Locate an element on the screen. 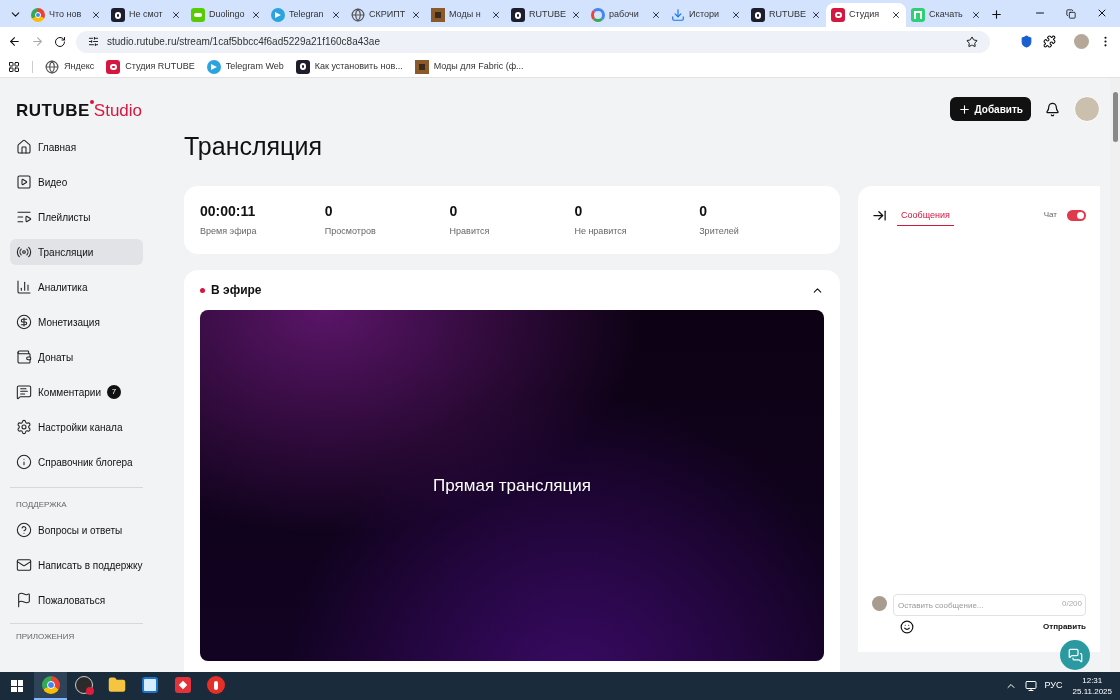  playlist-icon is located at coordinates (24, 217).